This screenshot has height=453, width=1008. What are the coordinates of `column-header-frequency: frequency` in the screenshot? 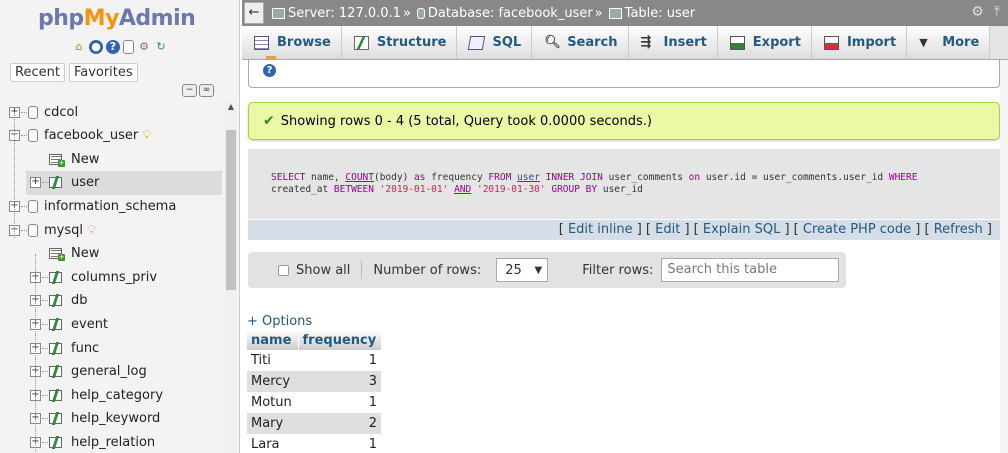 It's located at (340, 340).